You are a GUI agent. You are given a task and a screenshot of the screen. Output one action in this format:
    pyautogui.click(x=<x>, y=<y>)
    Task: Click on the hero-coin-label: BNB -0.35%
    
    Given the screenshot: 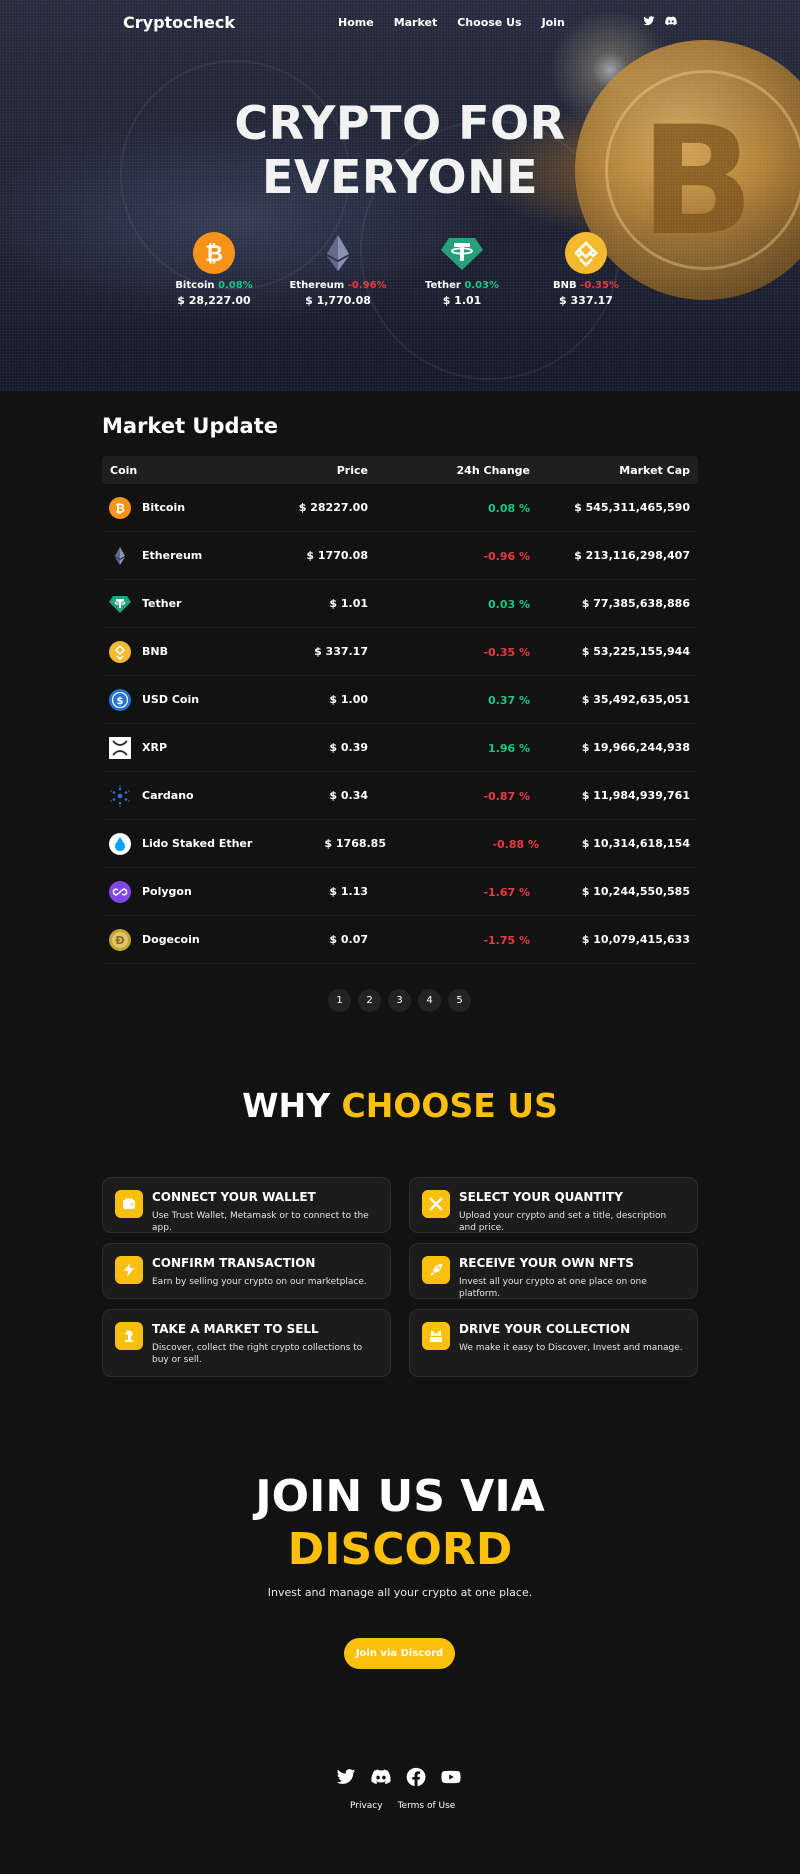 What is the action you would take?
    pyautogui.click(x=586, y=285)
    